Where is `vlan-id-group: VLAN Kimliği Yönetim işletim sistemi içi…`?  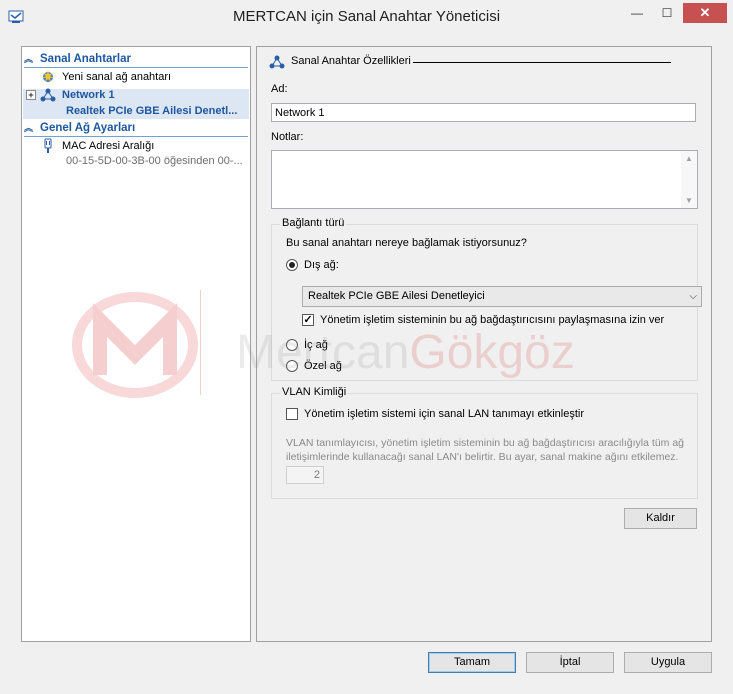 vlan-id-group: VLAN Kimliği Yönetim işletim sistemi içi… is located at coordinates (484, 442).